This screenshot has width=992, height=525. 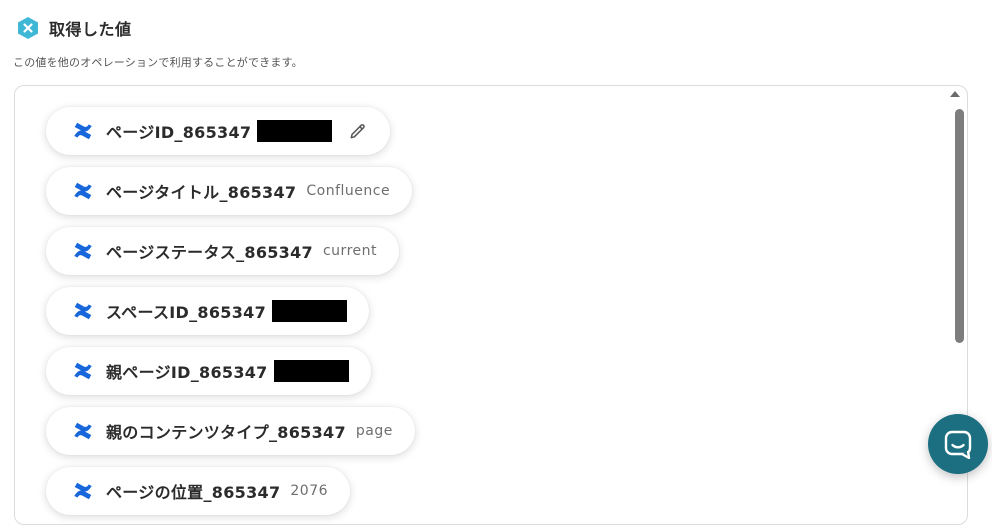 I want to click on value-item-page-status: ページステータス_865347 current, so click(x=222, y=251).